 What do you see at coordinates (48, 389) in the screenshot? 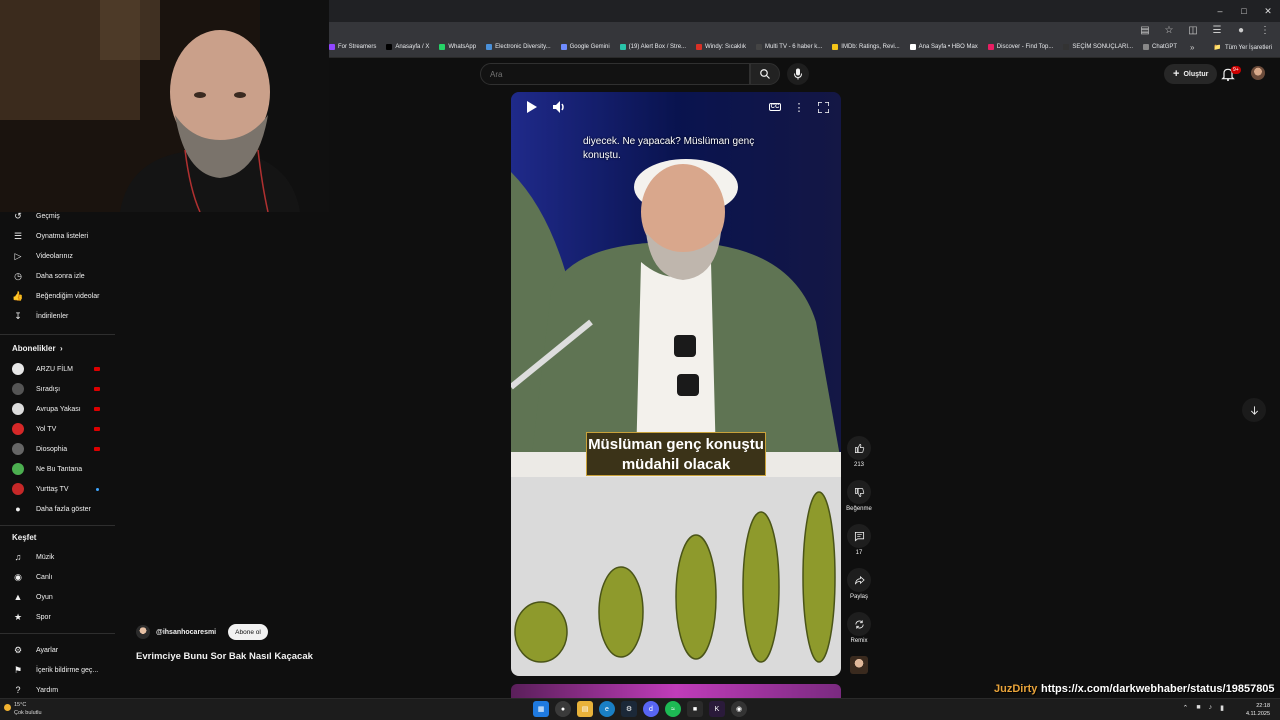
I see `sidebar-item-label: Sıradışı` at bounding box center [48, 389].